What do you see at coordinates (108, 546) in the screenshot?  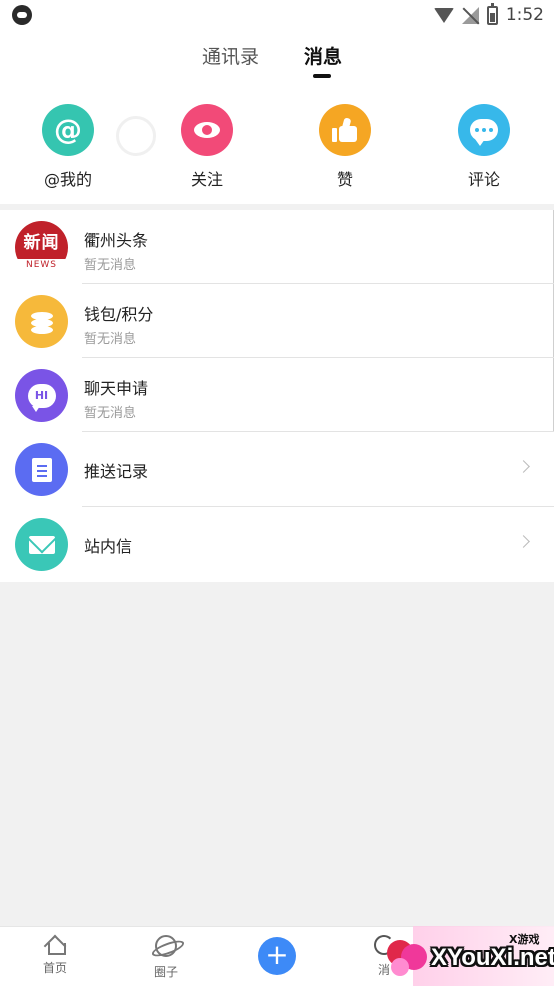 I see `list-item-title: 站内信` at bounding box center [108, 546].